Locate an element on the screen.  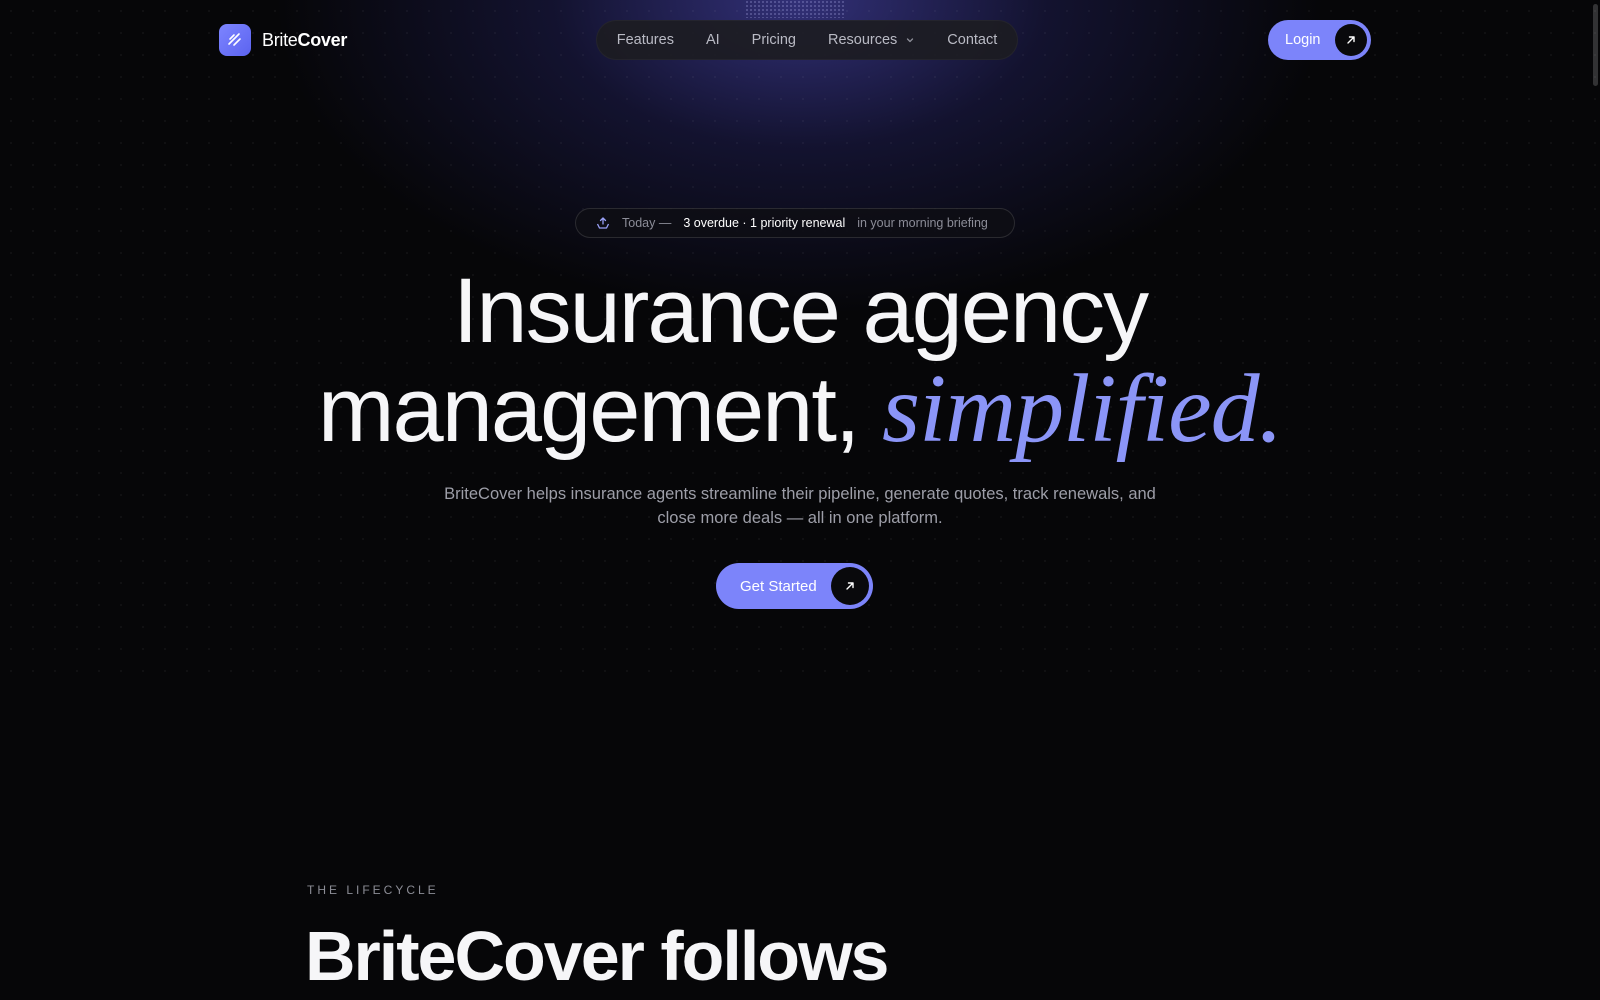
nav-item-resources: Resources is located at coordinates (871, 40).